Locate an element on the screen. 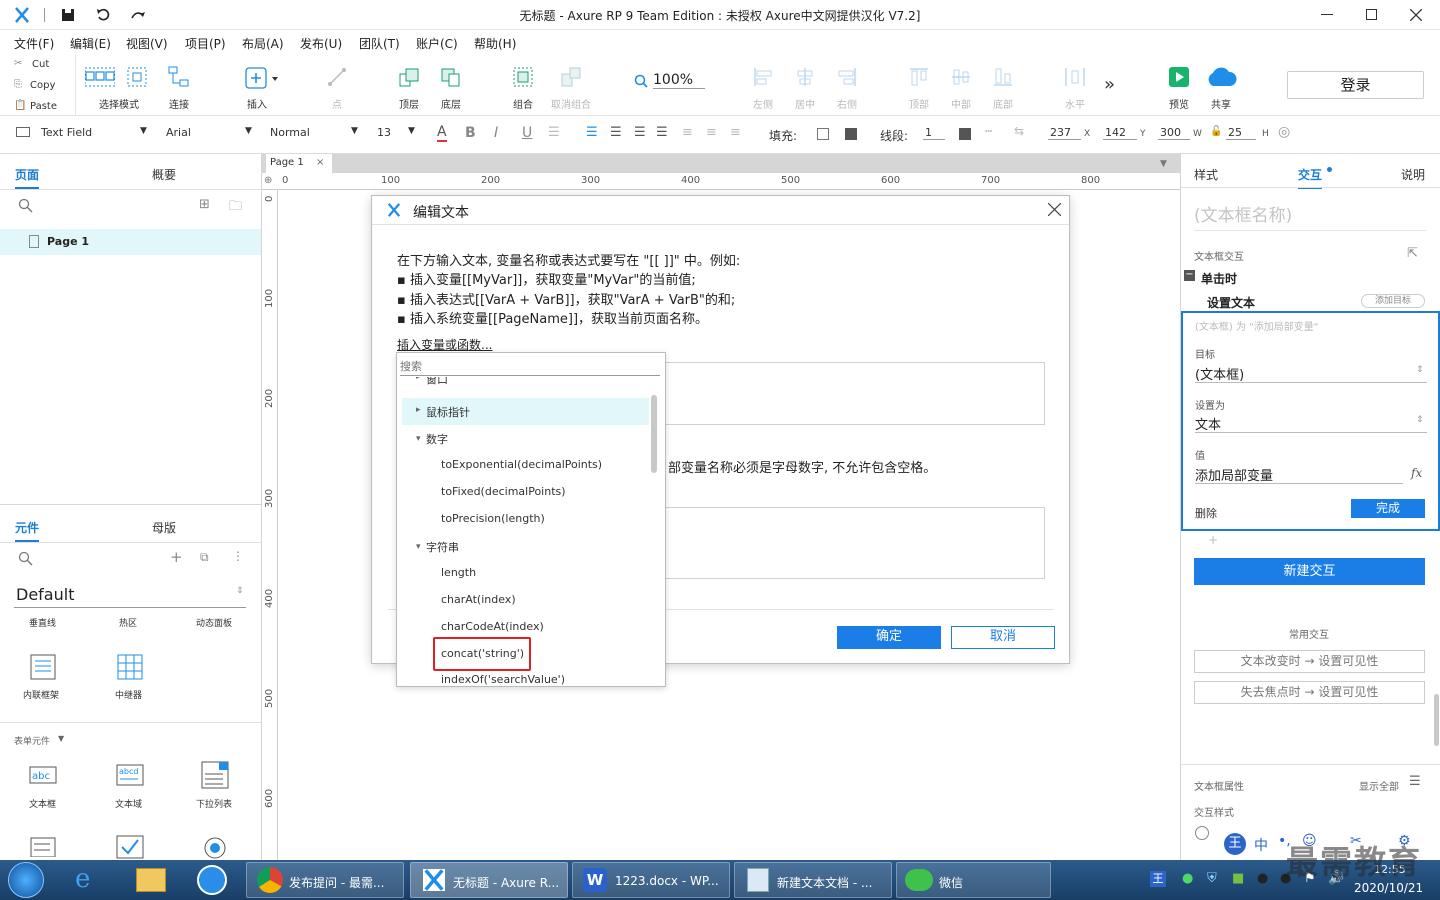 The height and width of the screenshot is (900, 1440). nvidia-tray-icon: ■ is located at coordinates (1238, 878).